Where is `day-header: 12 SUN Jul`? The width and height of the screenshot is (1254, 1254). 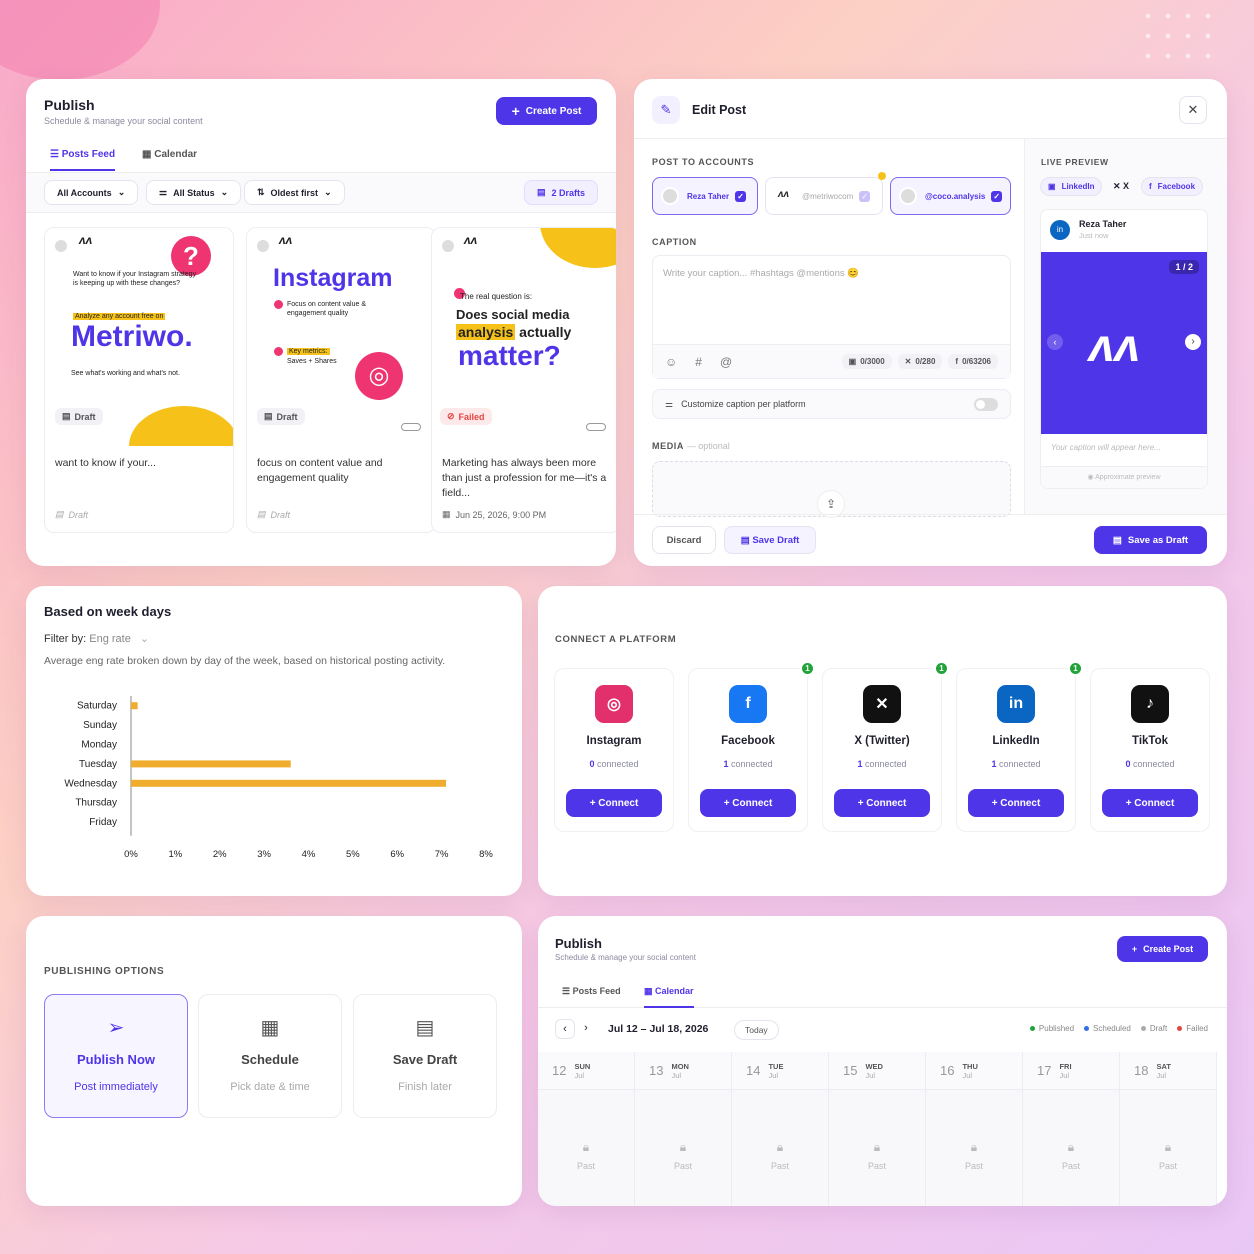
day-header: 12 SUN Jul is located at coordinates (586, 1071).